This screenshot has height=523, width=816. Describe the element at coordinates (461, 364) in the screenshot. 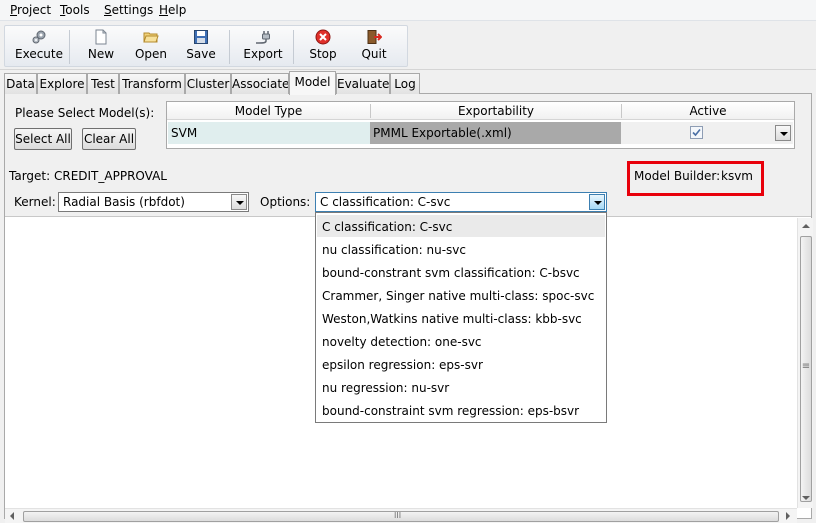

I see `option-eps-svr: epsilon regression: eps-svr` at that location.